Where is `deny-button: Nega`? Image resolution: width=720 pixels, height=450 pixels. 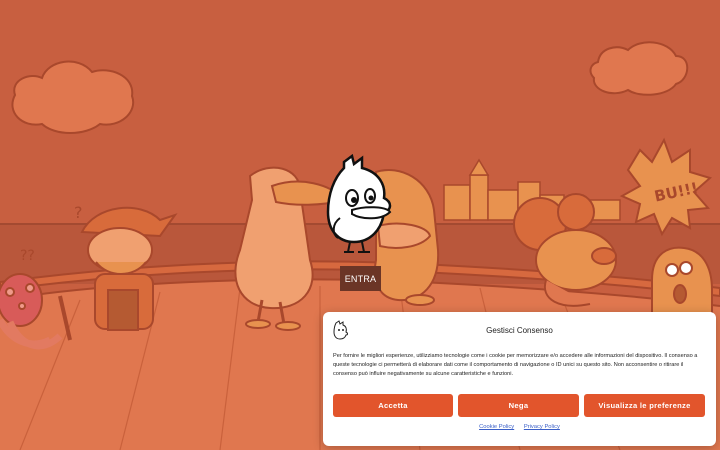
deny-button: Nega is located at coordinates (518, 405).